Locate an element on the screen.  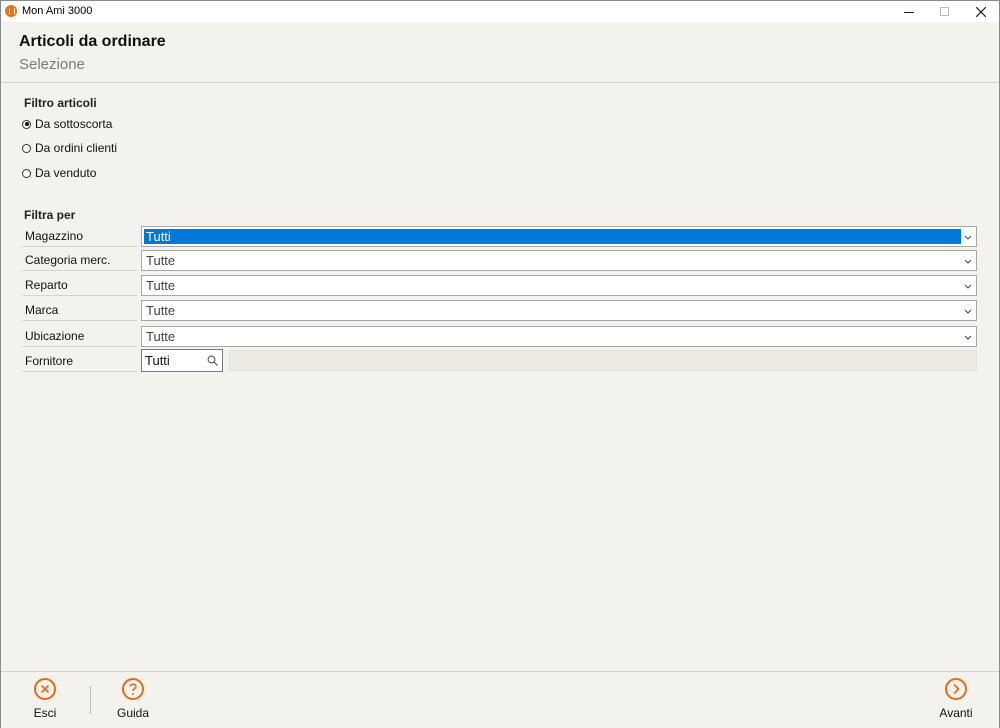
fornitore-input: Tutti is located at coordinates (182, 360).